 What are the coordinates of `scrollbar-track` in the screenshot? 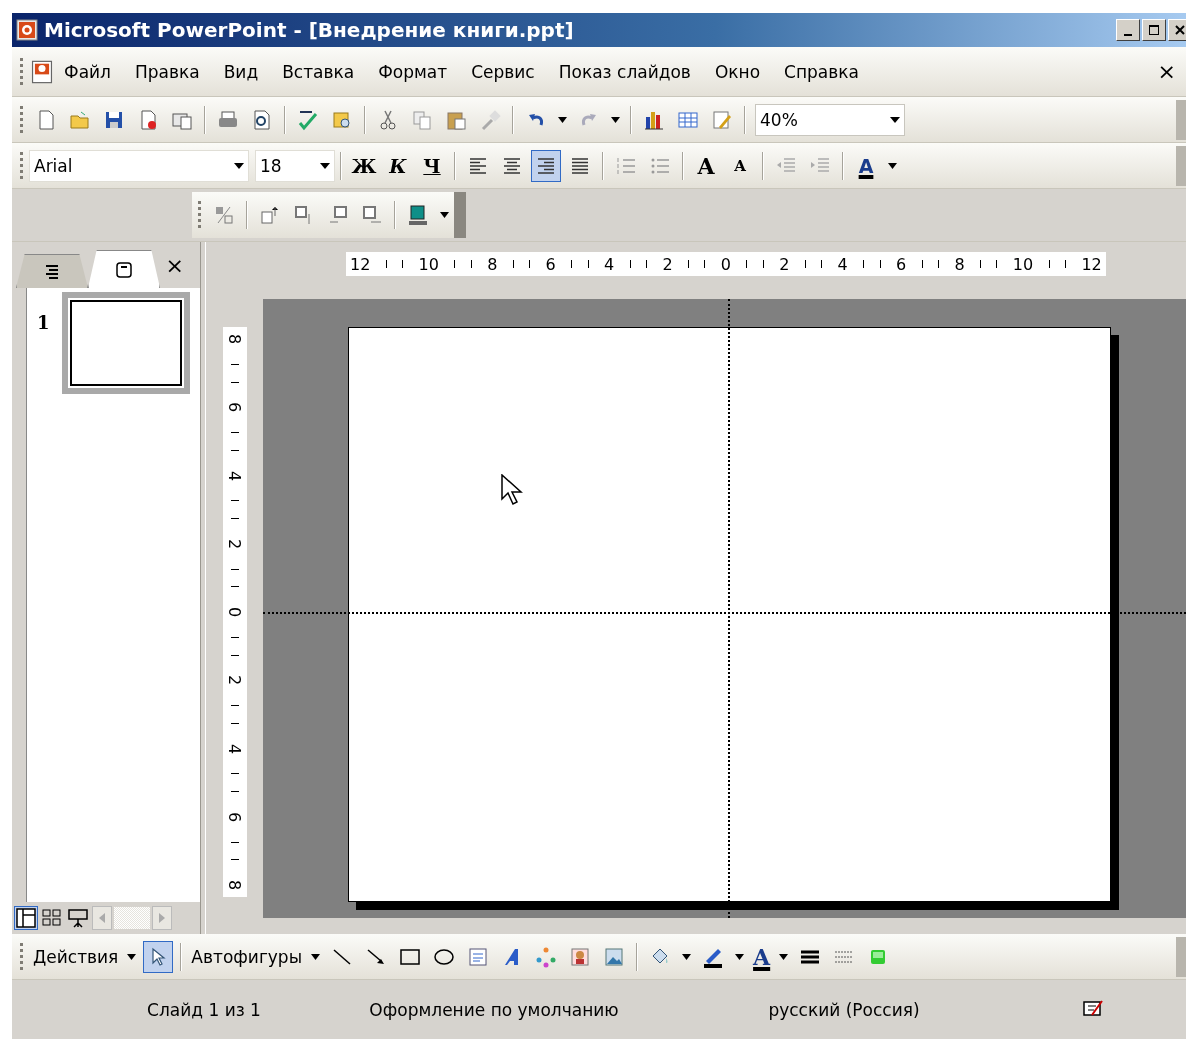 It's located at (132, 918).